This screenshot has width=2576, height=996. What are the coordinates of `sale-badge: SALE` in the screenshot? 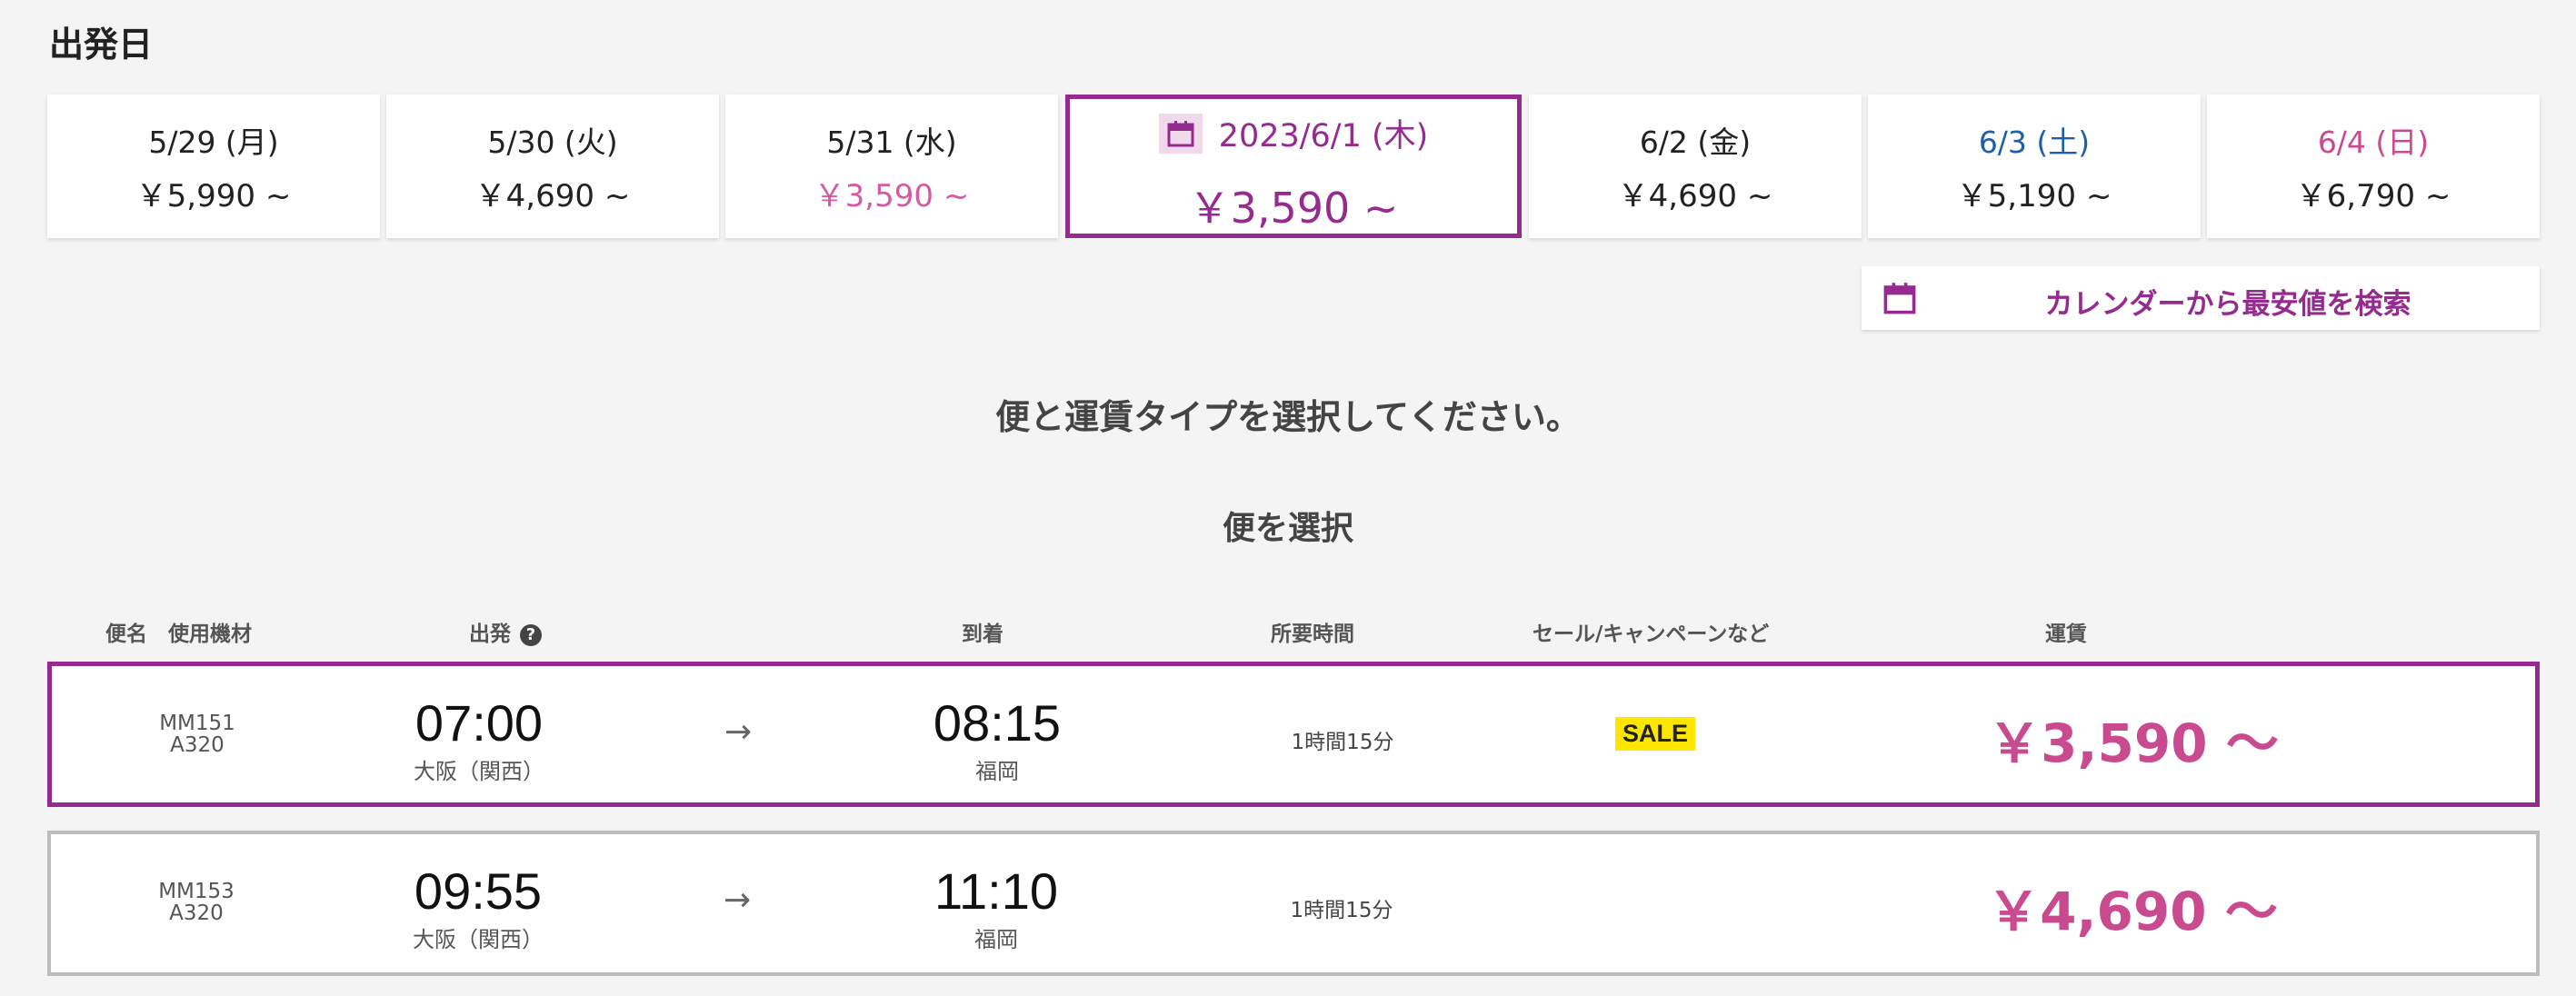 It's located at (1655, 734).